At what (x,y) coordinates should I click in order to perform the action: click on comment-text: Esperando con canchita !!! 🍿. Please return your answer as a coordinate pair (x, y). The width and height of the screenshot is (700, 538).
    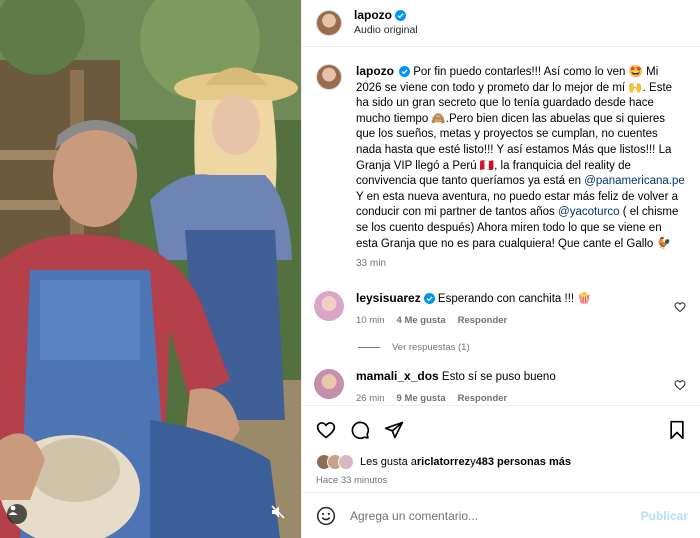
    Looking at the image, I should click on (514, 299).